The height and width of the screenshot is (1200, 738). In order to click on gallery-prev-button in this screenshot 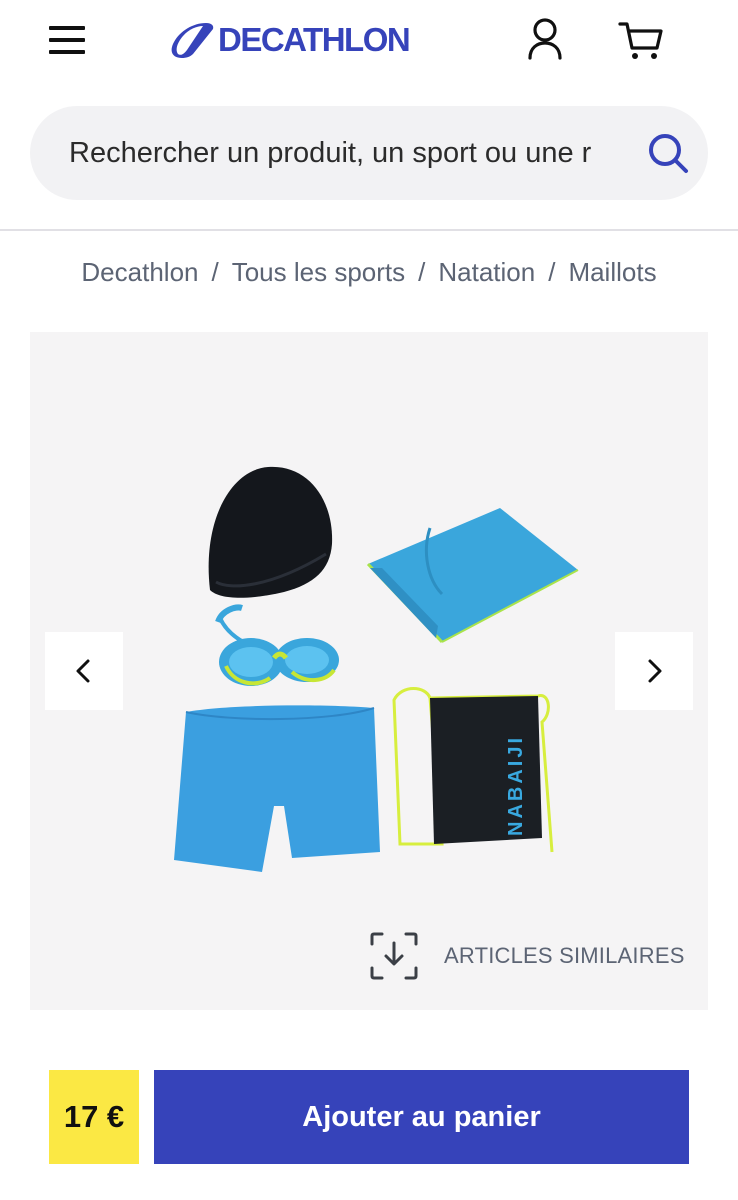, I will do `click(84, 671)`.